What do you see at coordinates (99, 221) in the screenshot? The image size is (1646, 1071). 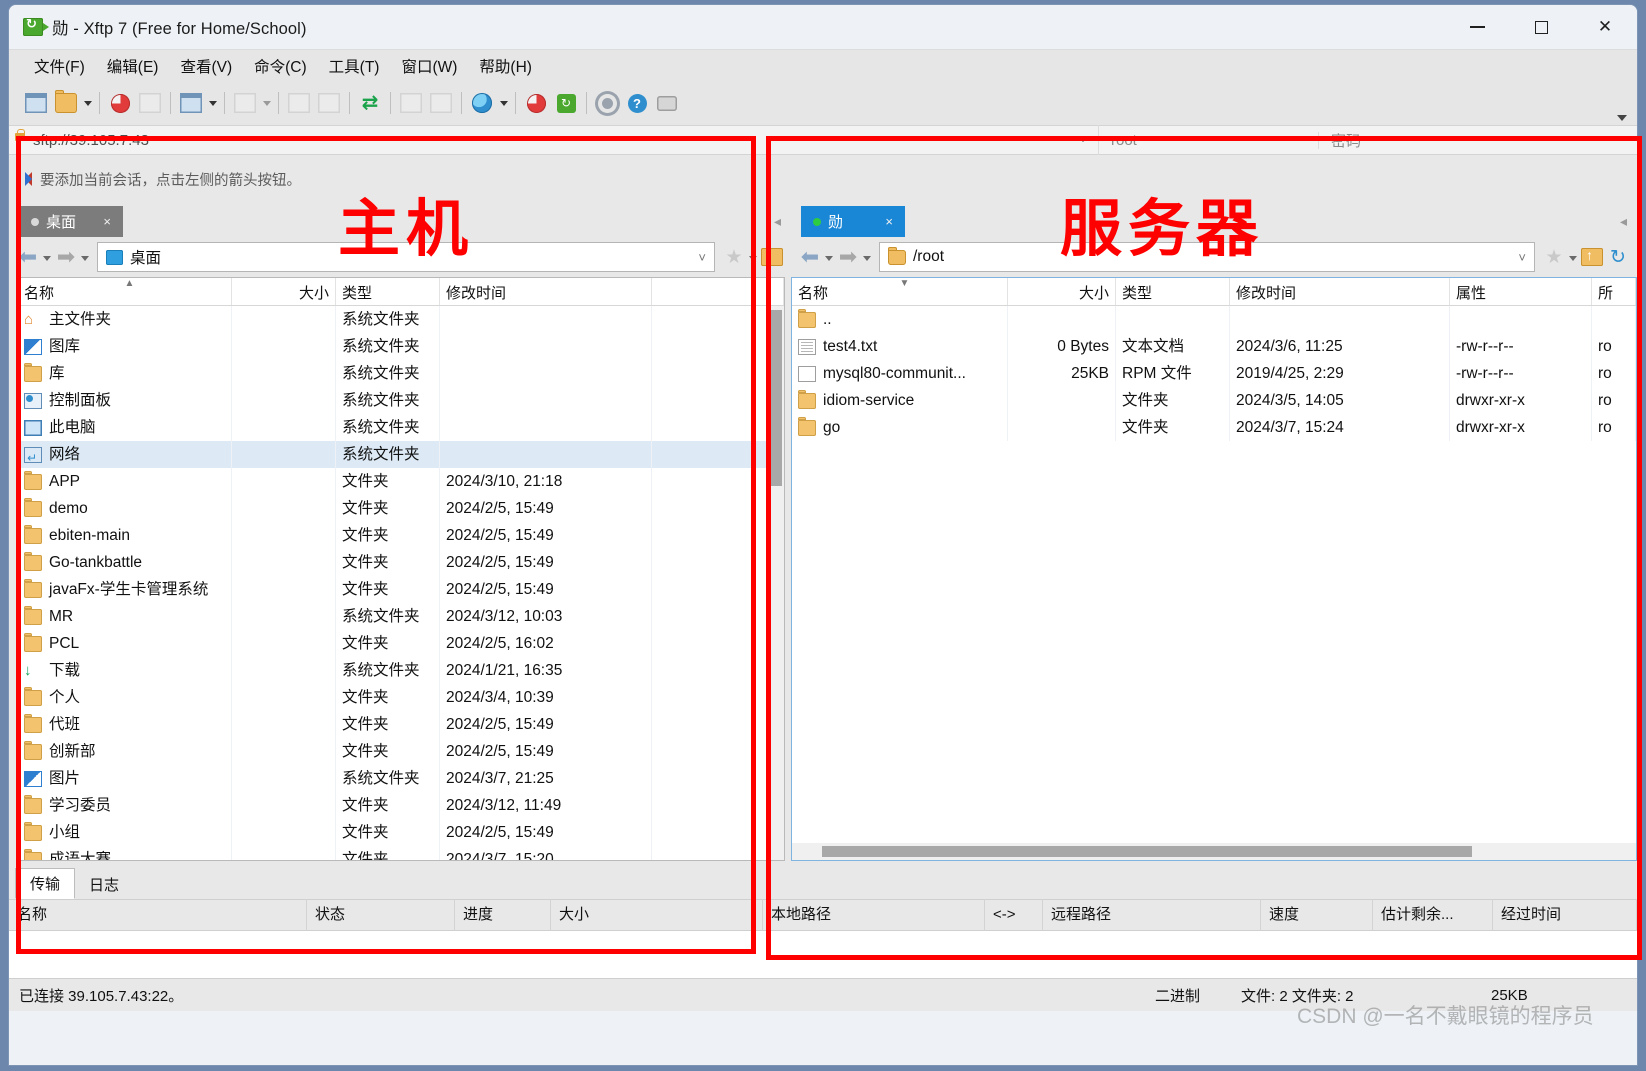 I see `local-tab-close-icon: ×` at bounding box center [99, 221].